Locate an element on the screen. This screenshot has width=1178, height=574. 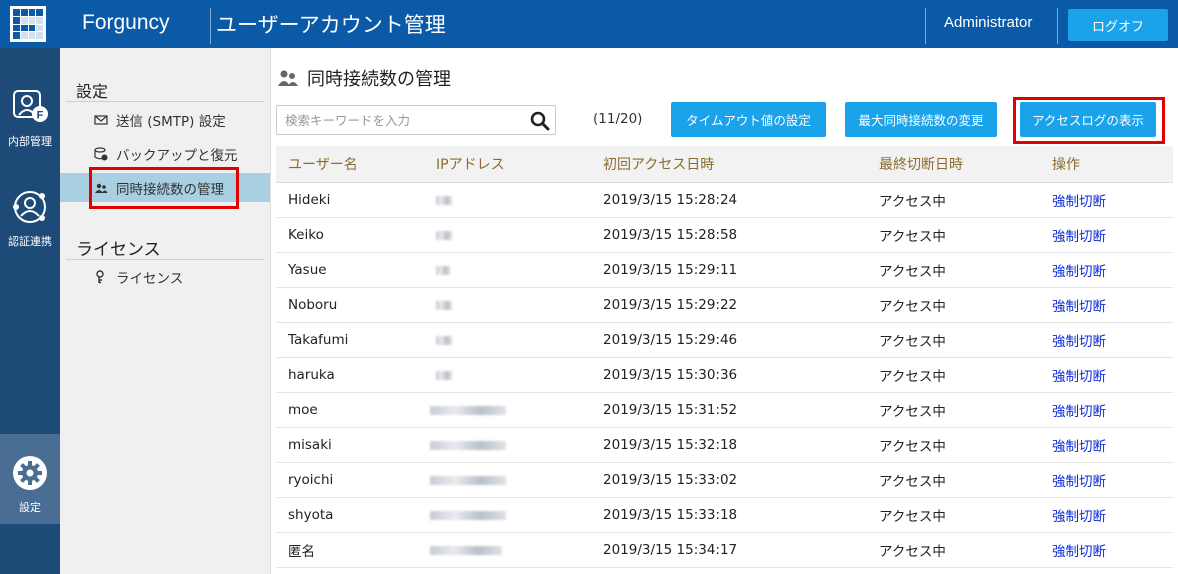
column-header: IPアドレス is located at coordinates (507, 164).